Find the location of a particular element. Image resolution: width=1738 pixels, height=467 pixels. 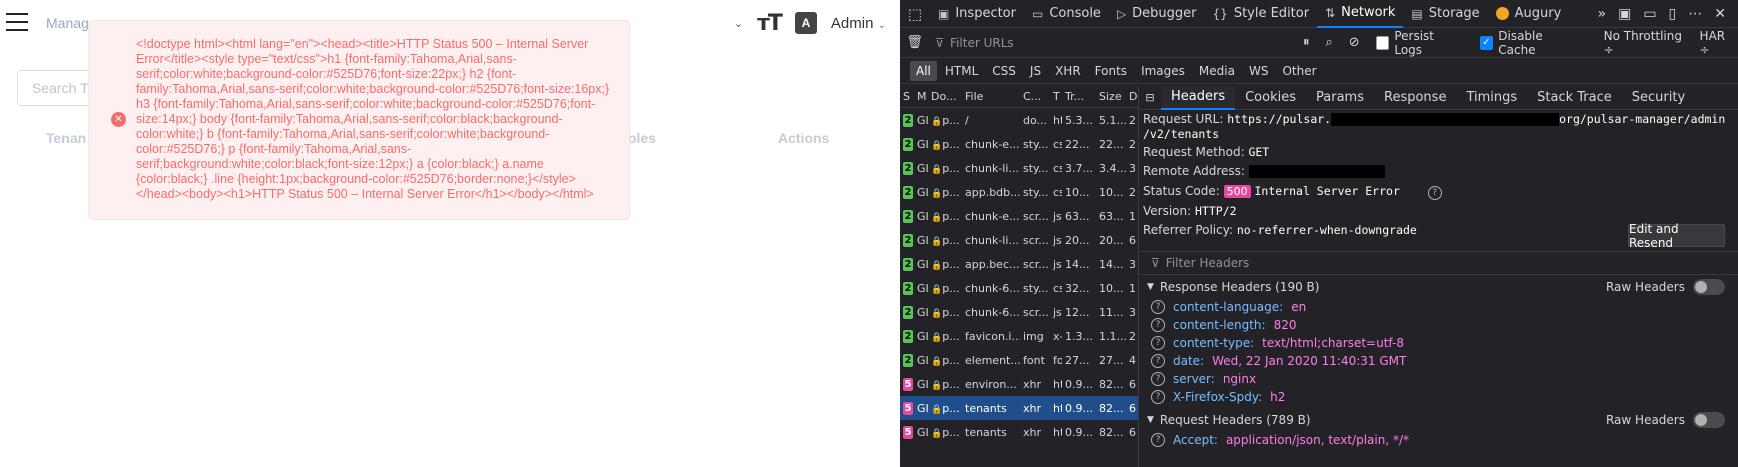

filter-js: JS is located at coordinates (1035, 71).